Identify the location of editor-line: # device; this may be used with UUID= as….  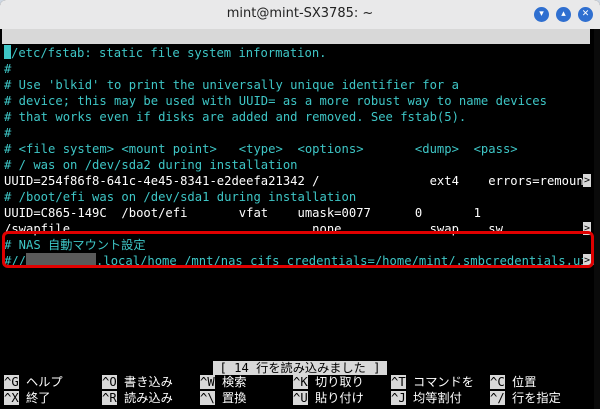
(275, 101).